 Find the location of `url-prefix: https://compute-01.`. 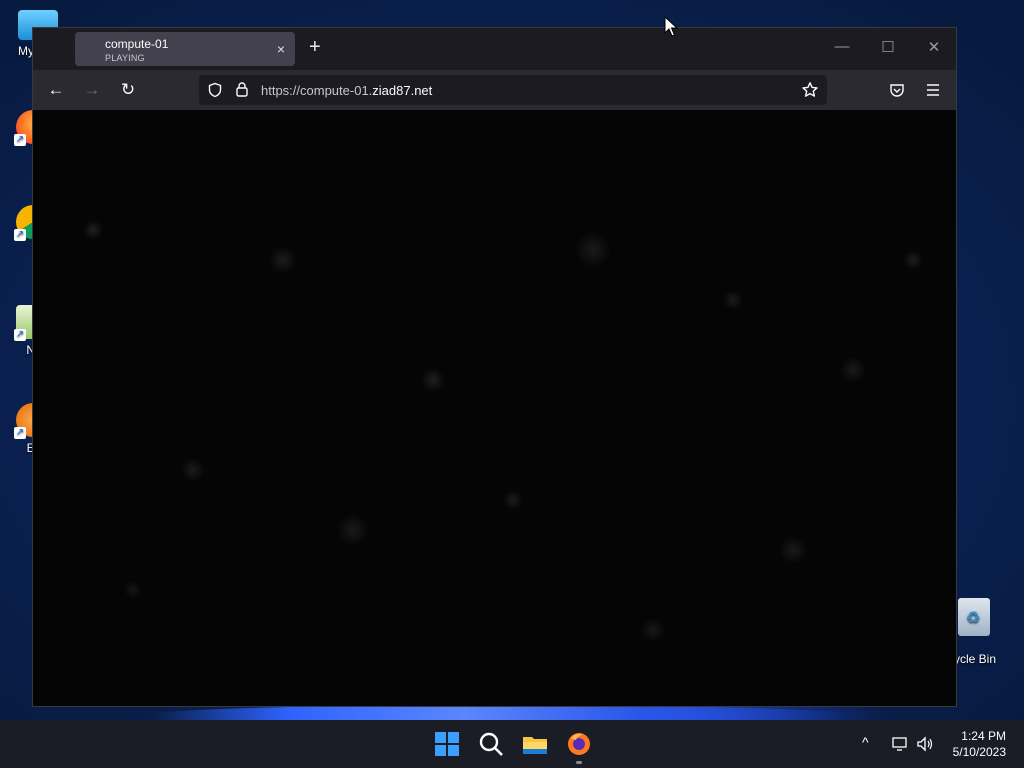

url-prefix: https://compute-01. is located at coordinates (317, 90).